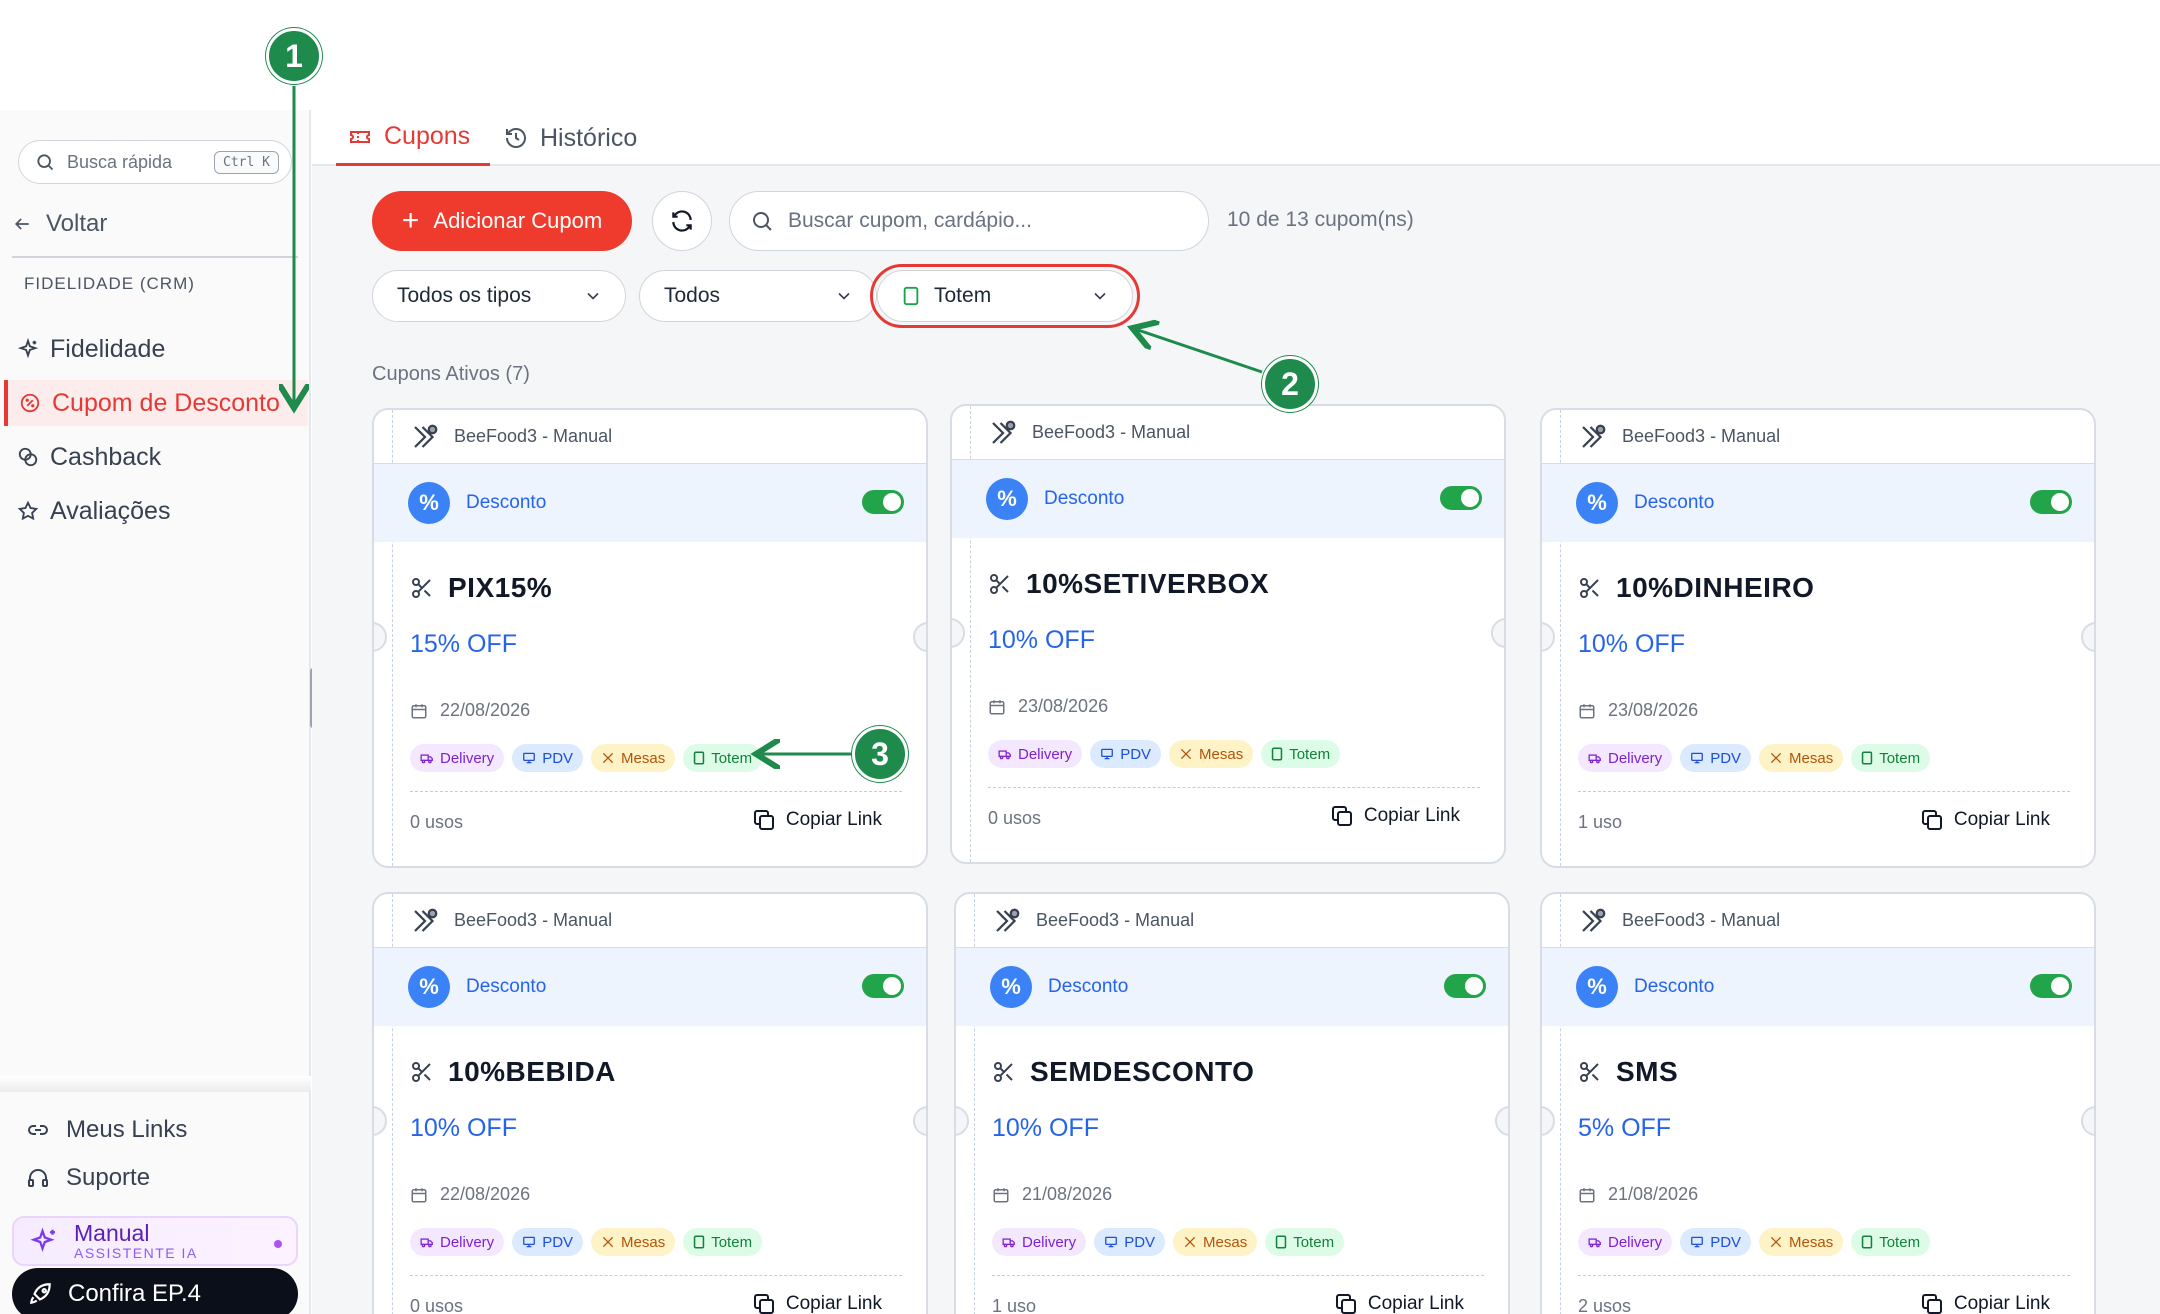  I want to click on expiry-date: 22/08/2026, so click(470, 1194).